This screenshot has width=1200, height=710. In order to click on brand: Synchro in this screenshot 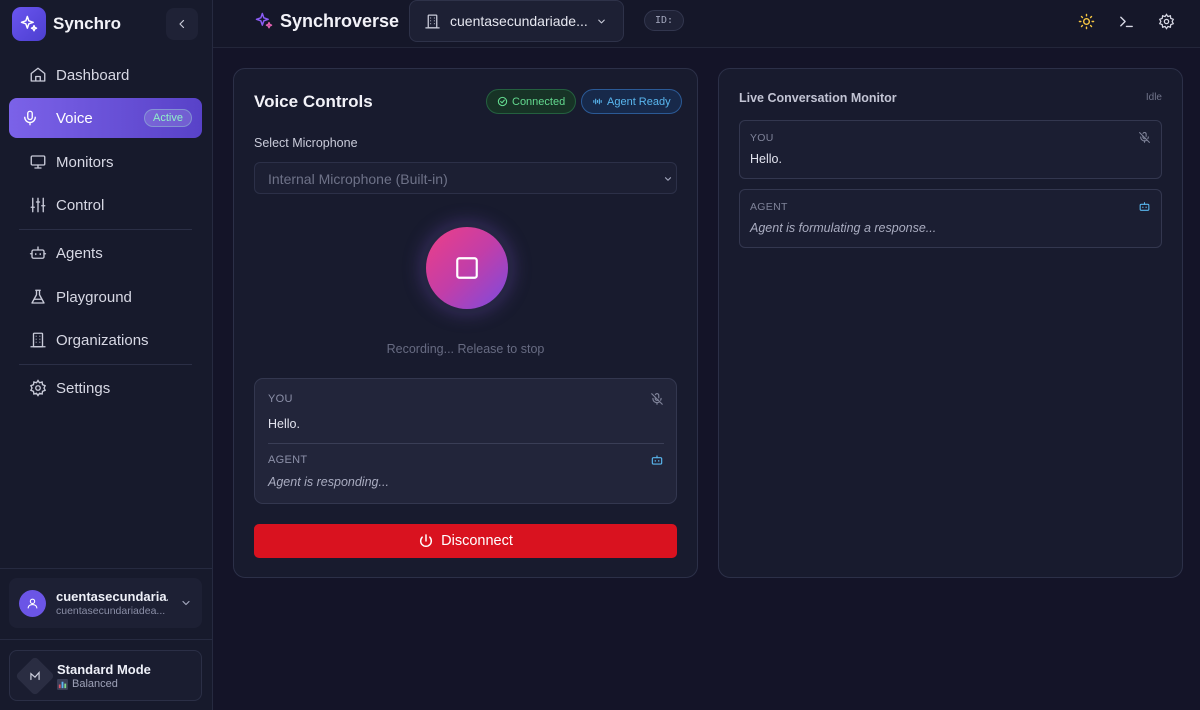, I will do `click(66, 24)`.